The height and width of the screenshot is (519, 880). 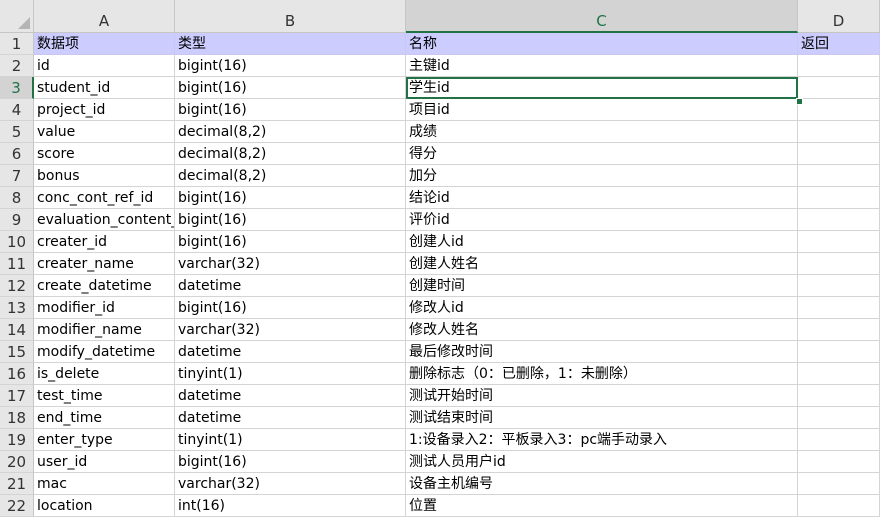 What do you see at coordinates (290, 462) in the screenshot?
I see `cell-b20: bigint(16)` at bounding box center [290, 462].